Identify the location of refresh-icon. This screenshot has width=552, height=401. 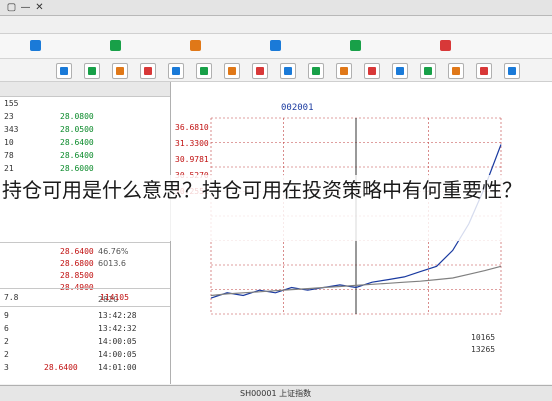
(35, 45).